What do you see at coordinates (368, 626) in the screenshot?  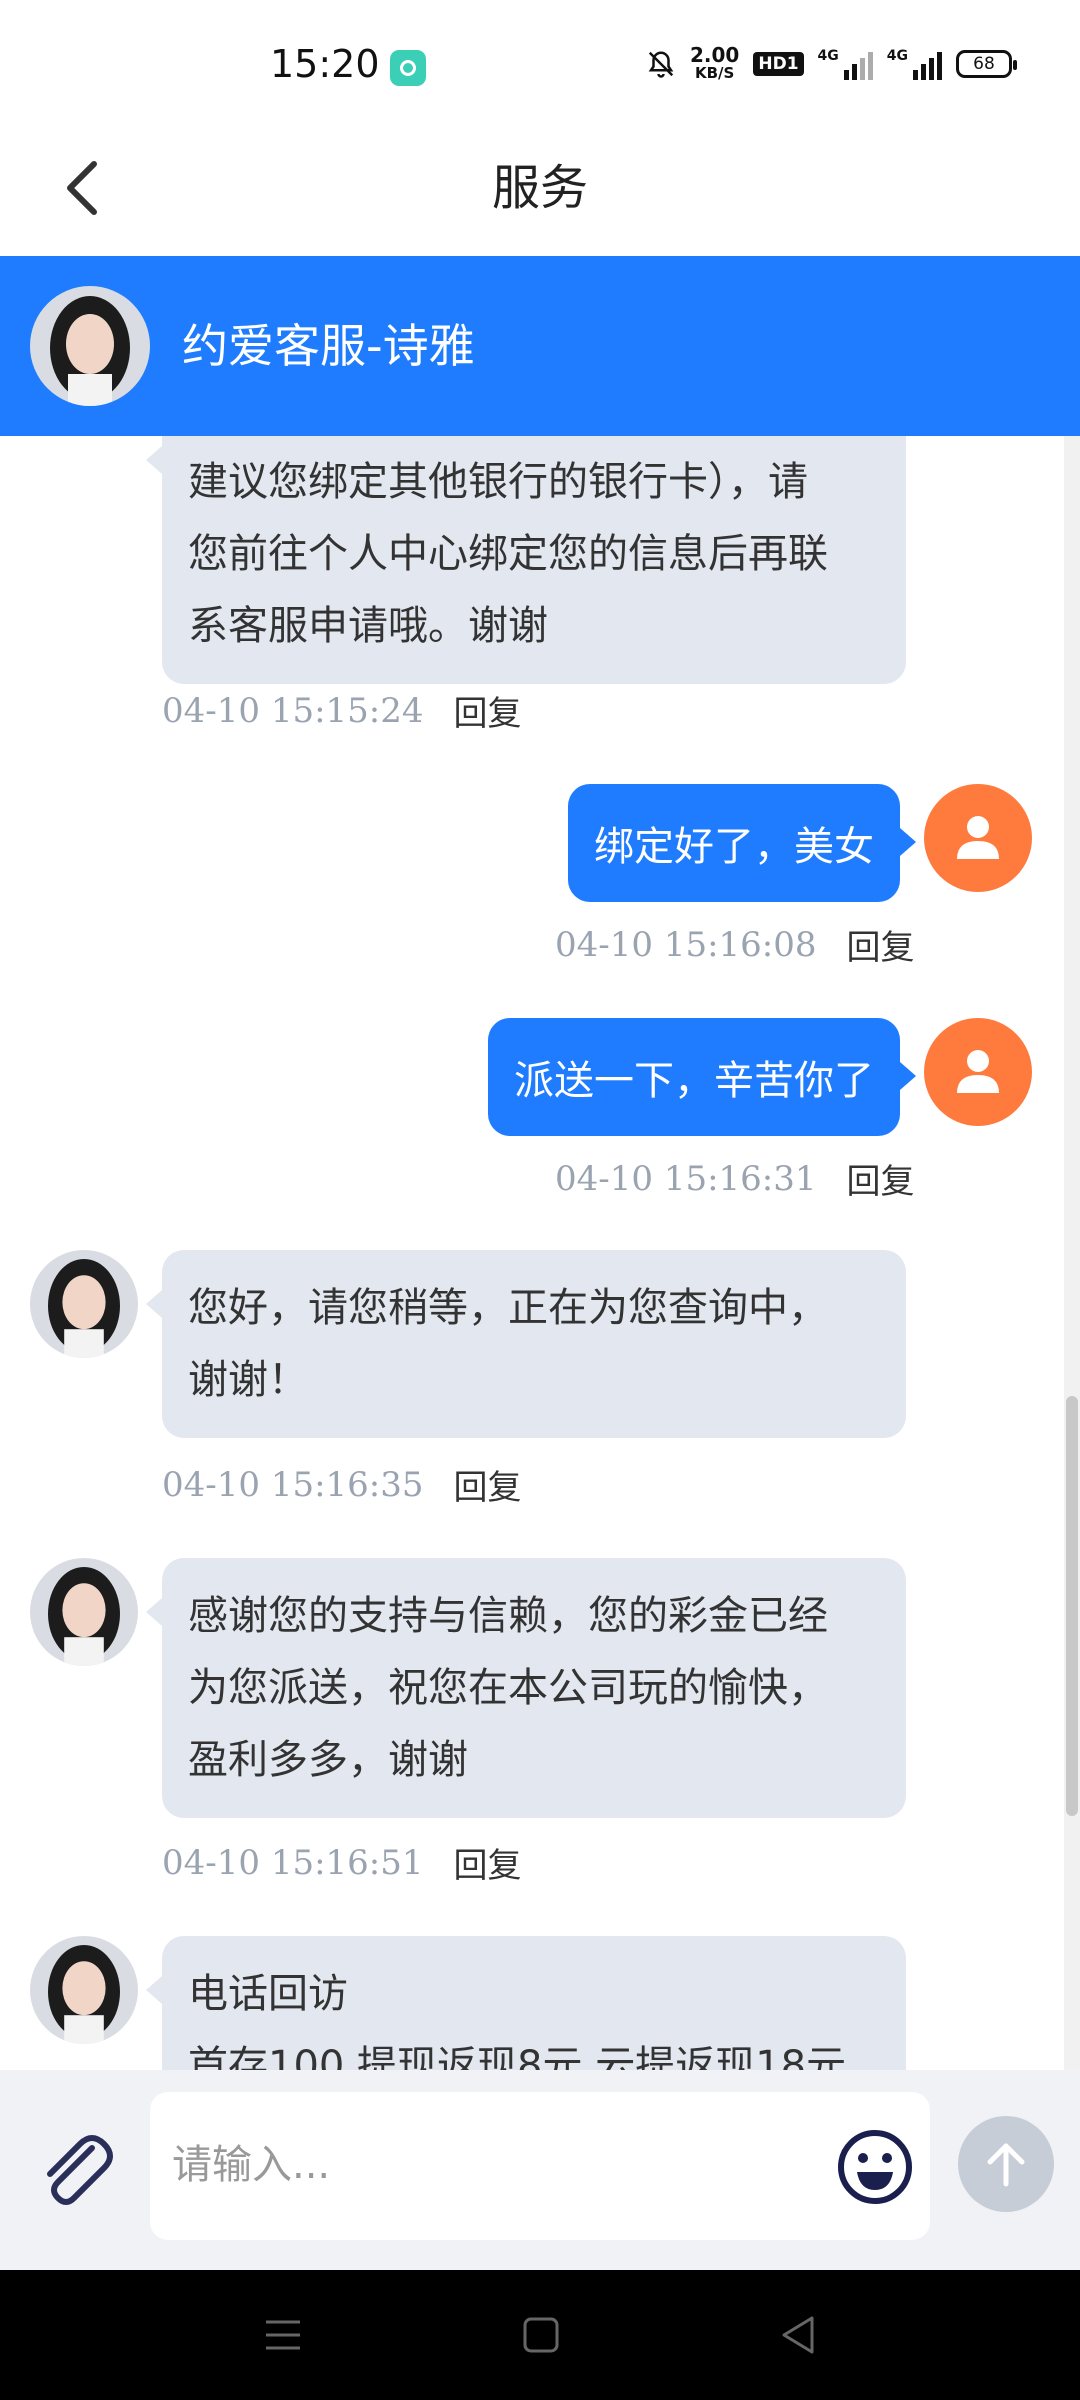 I see `message-line: 系客服申请哦。谢谢` at bounding box center [368, 626].